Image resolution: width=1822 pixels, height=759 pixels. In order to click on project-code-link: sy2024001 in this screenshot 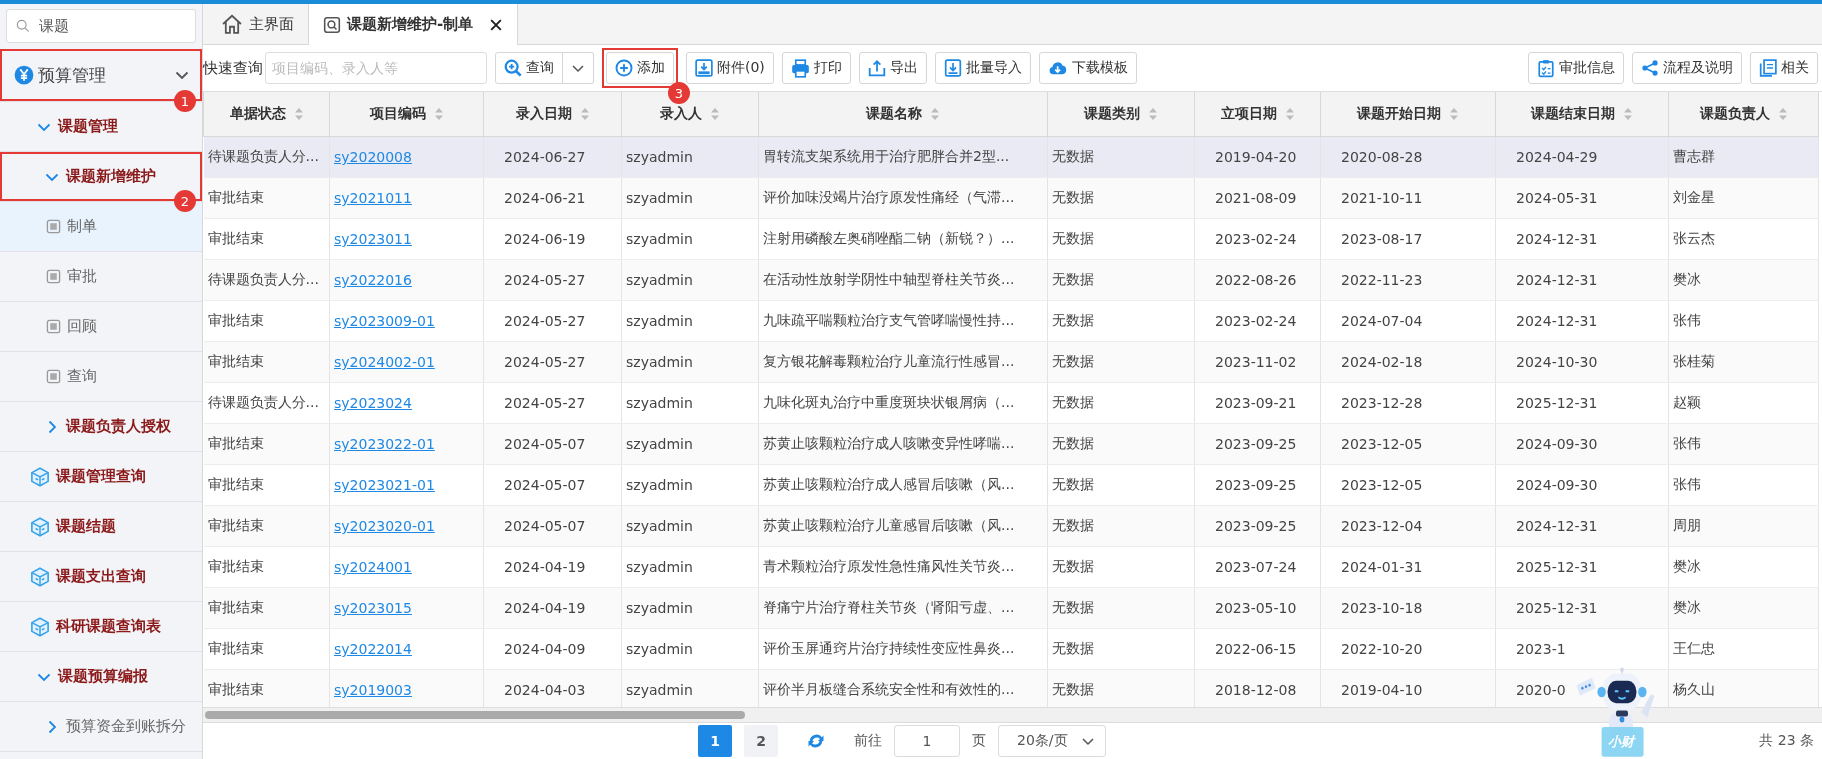, I will do `click(373, 567)`.